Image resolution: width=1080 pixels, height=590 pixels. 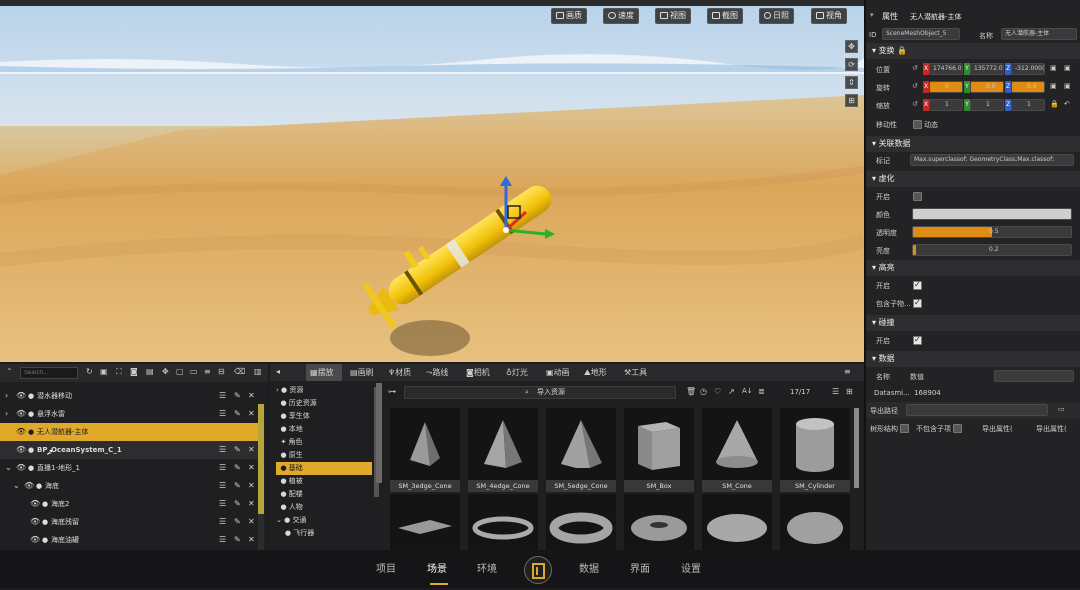 I want to click on nav-interface: 界面, so click(x=640, y=569).